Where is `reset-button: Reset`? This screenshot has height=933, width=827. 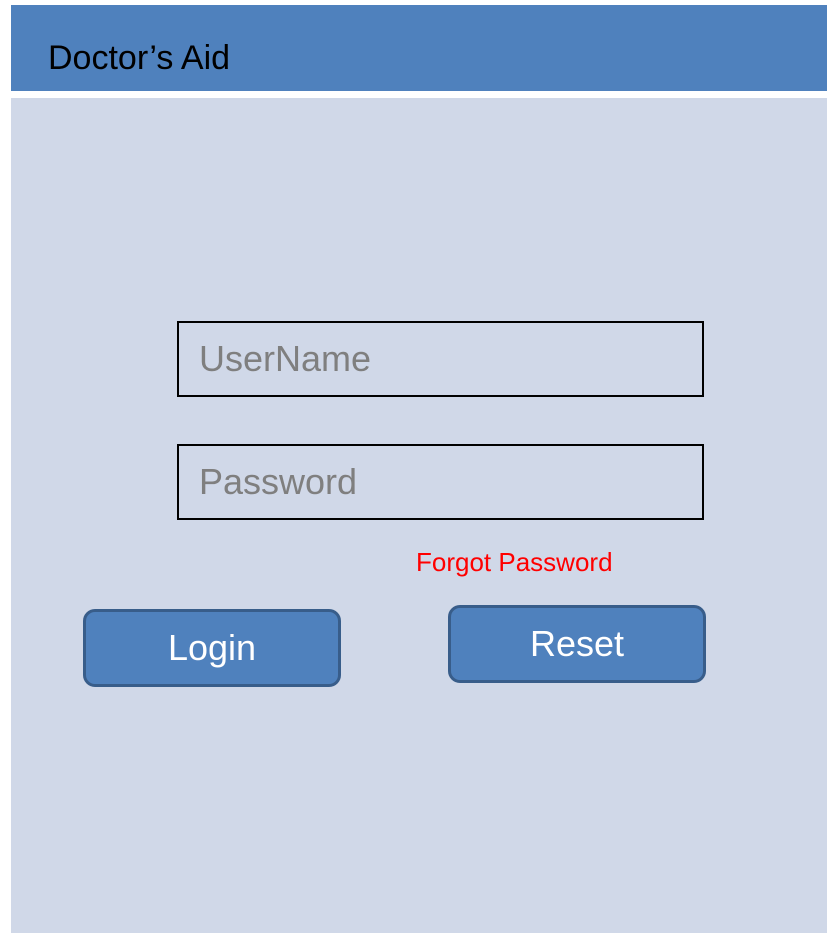 reset-button: Reset is located at coordinates (577, 644).